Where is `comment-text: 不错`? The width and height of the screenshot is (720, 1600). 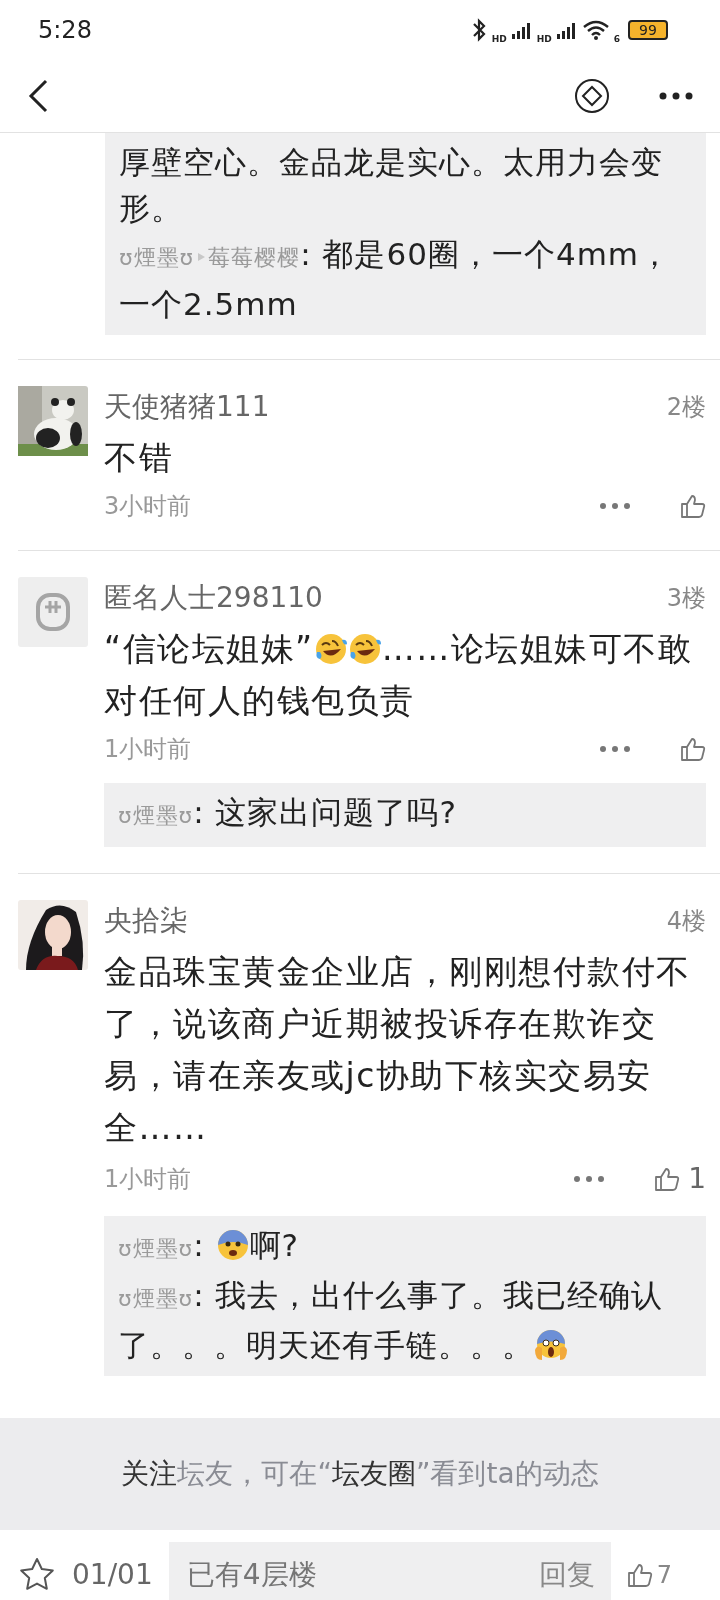 comment-text: 不错 is located at coordinates (138, 457).